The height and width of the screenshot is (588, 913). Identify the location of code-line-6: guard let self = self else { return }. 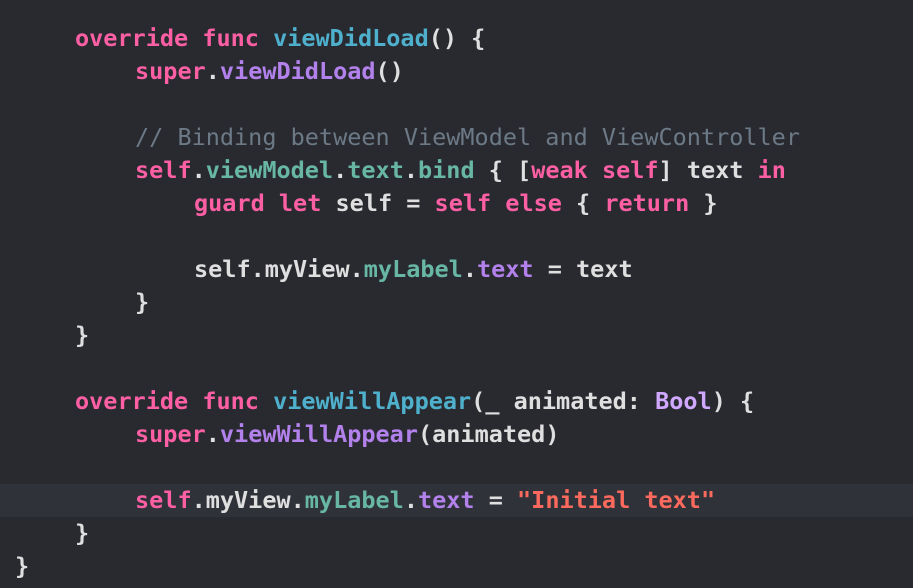
(456, 203).